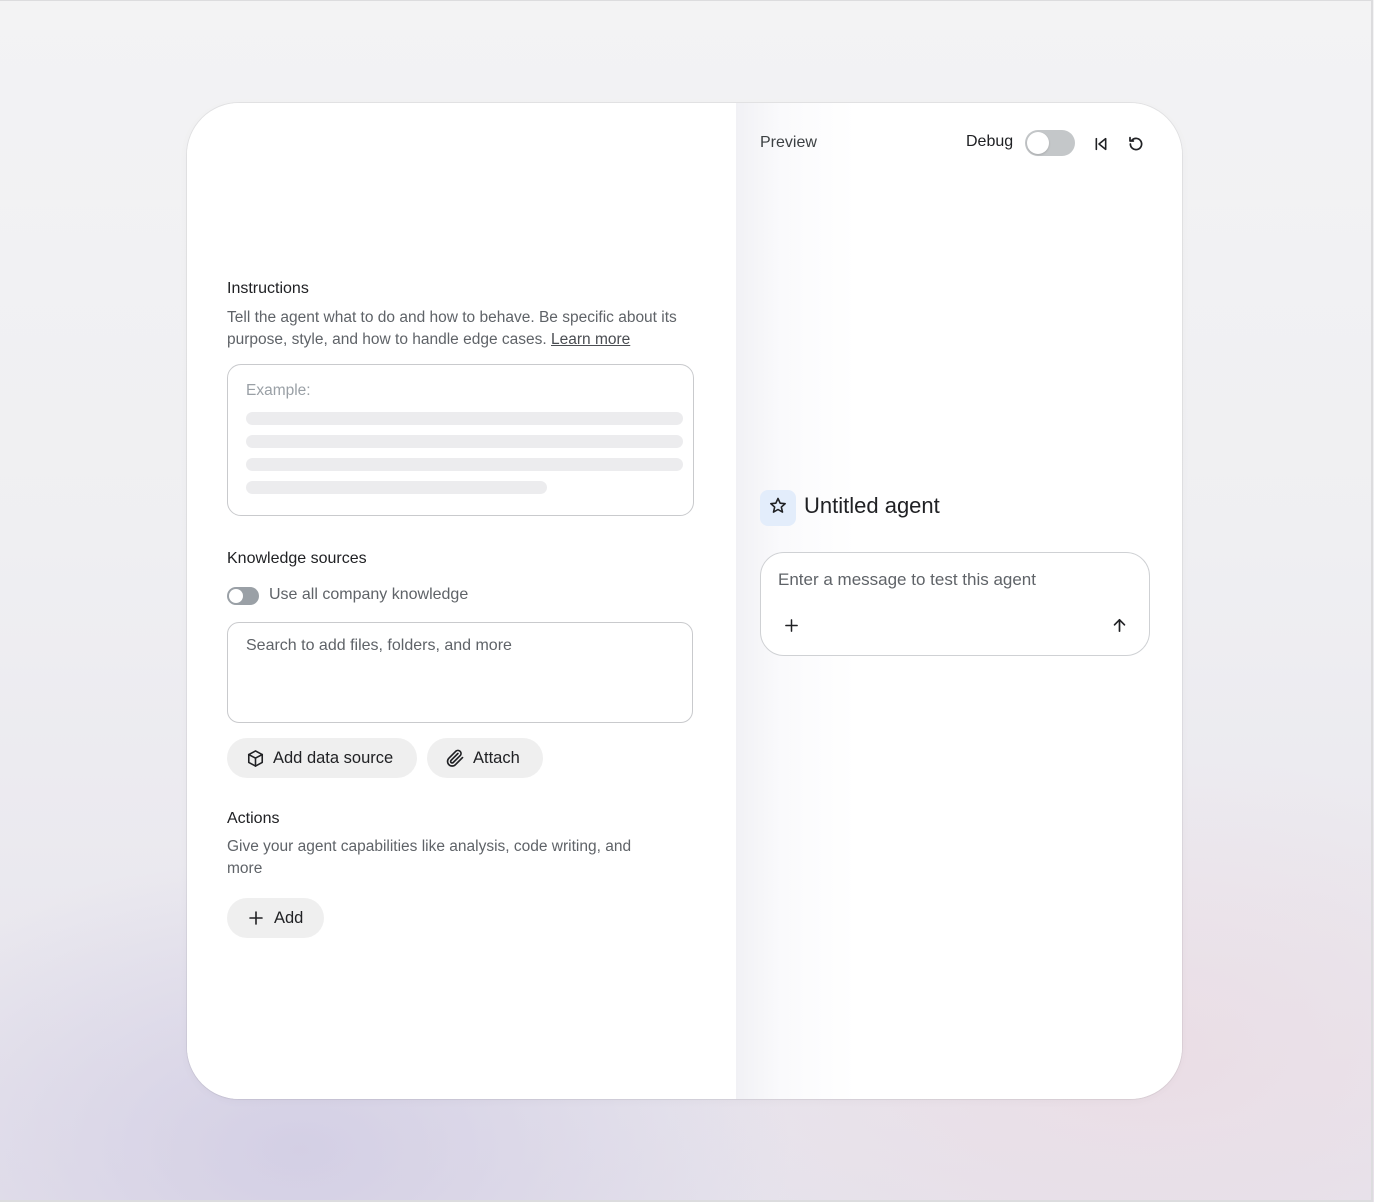 The width and height of the screenshot is (1374, 1202). I want to click on reset-icon, so click(1136, 144).